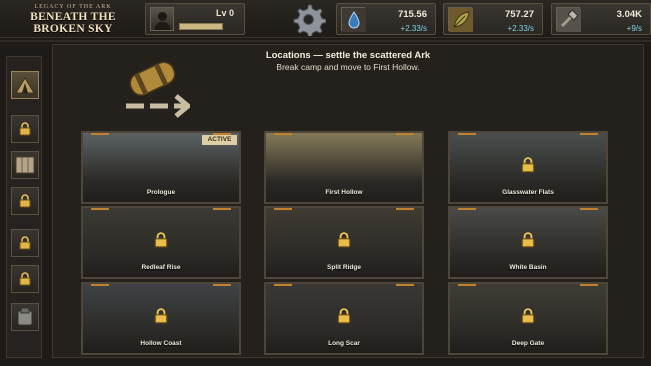 This screenshot has width=651, height=366. I want to click on location-card: Glasswater Flats, so click(528, 167).